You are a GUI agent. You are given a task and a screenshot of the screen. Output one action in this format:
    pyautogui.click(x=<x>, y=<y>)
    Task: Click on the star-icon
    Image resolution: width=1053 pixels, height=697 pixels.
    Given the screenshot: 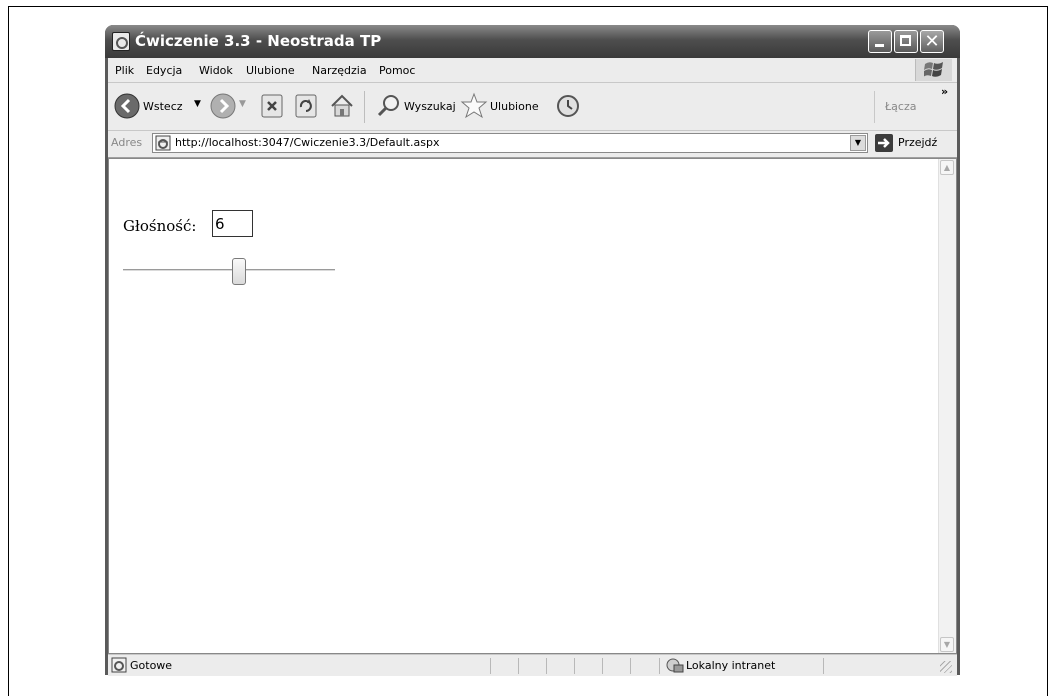 What is the action you would take?
    pyautogui.click(x=474, y=105)
    